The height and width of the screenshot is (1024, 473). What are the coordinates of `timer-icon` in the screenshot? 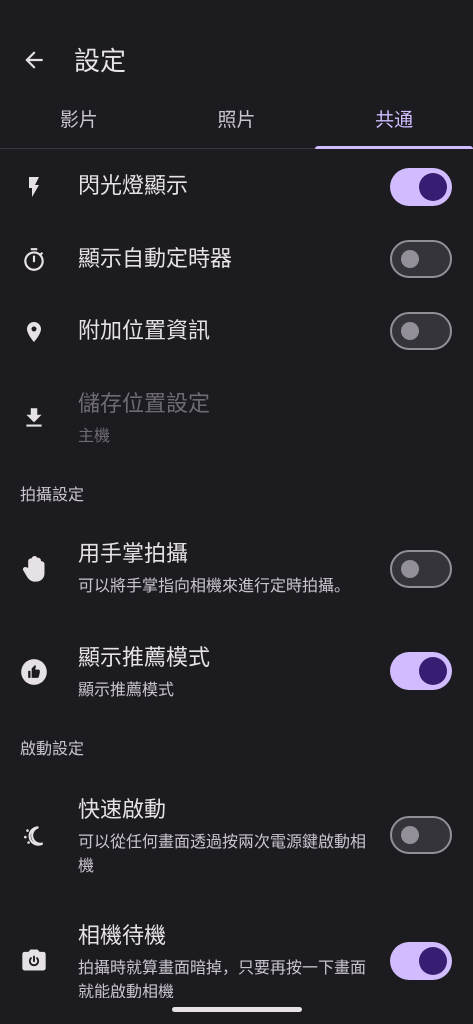 It's located at (34, 260).